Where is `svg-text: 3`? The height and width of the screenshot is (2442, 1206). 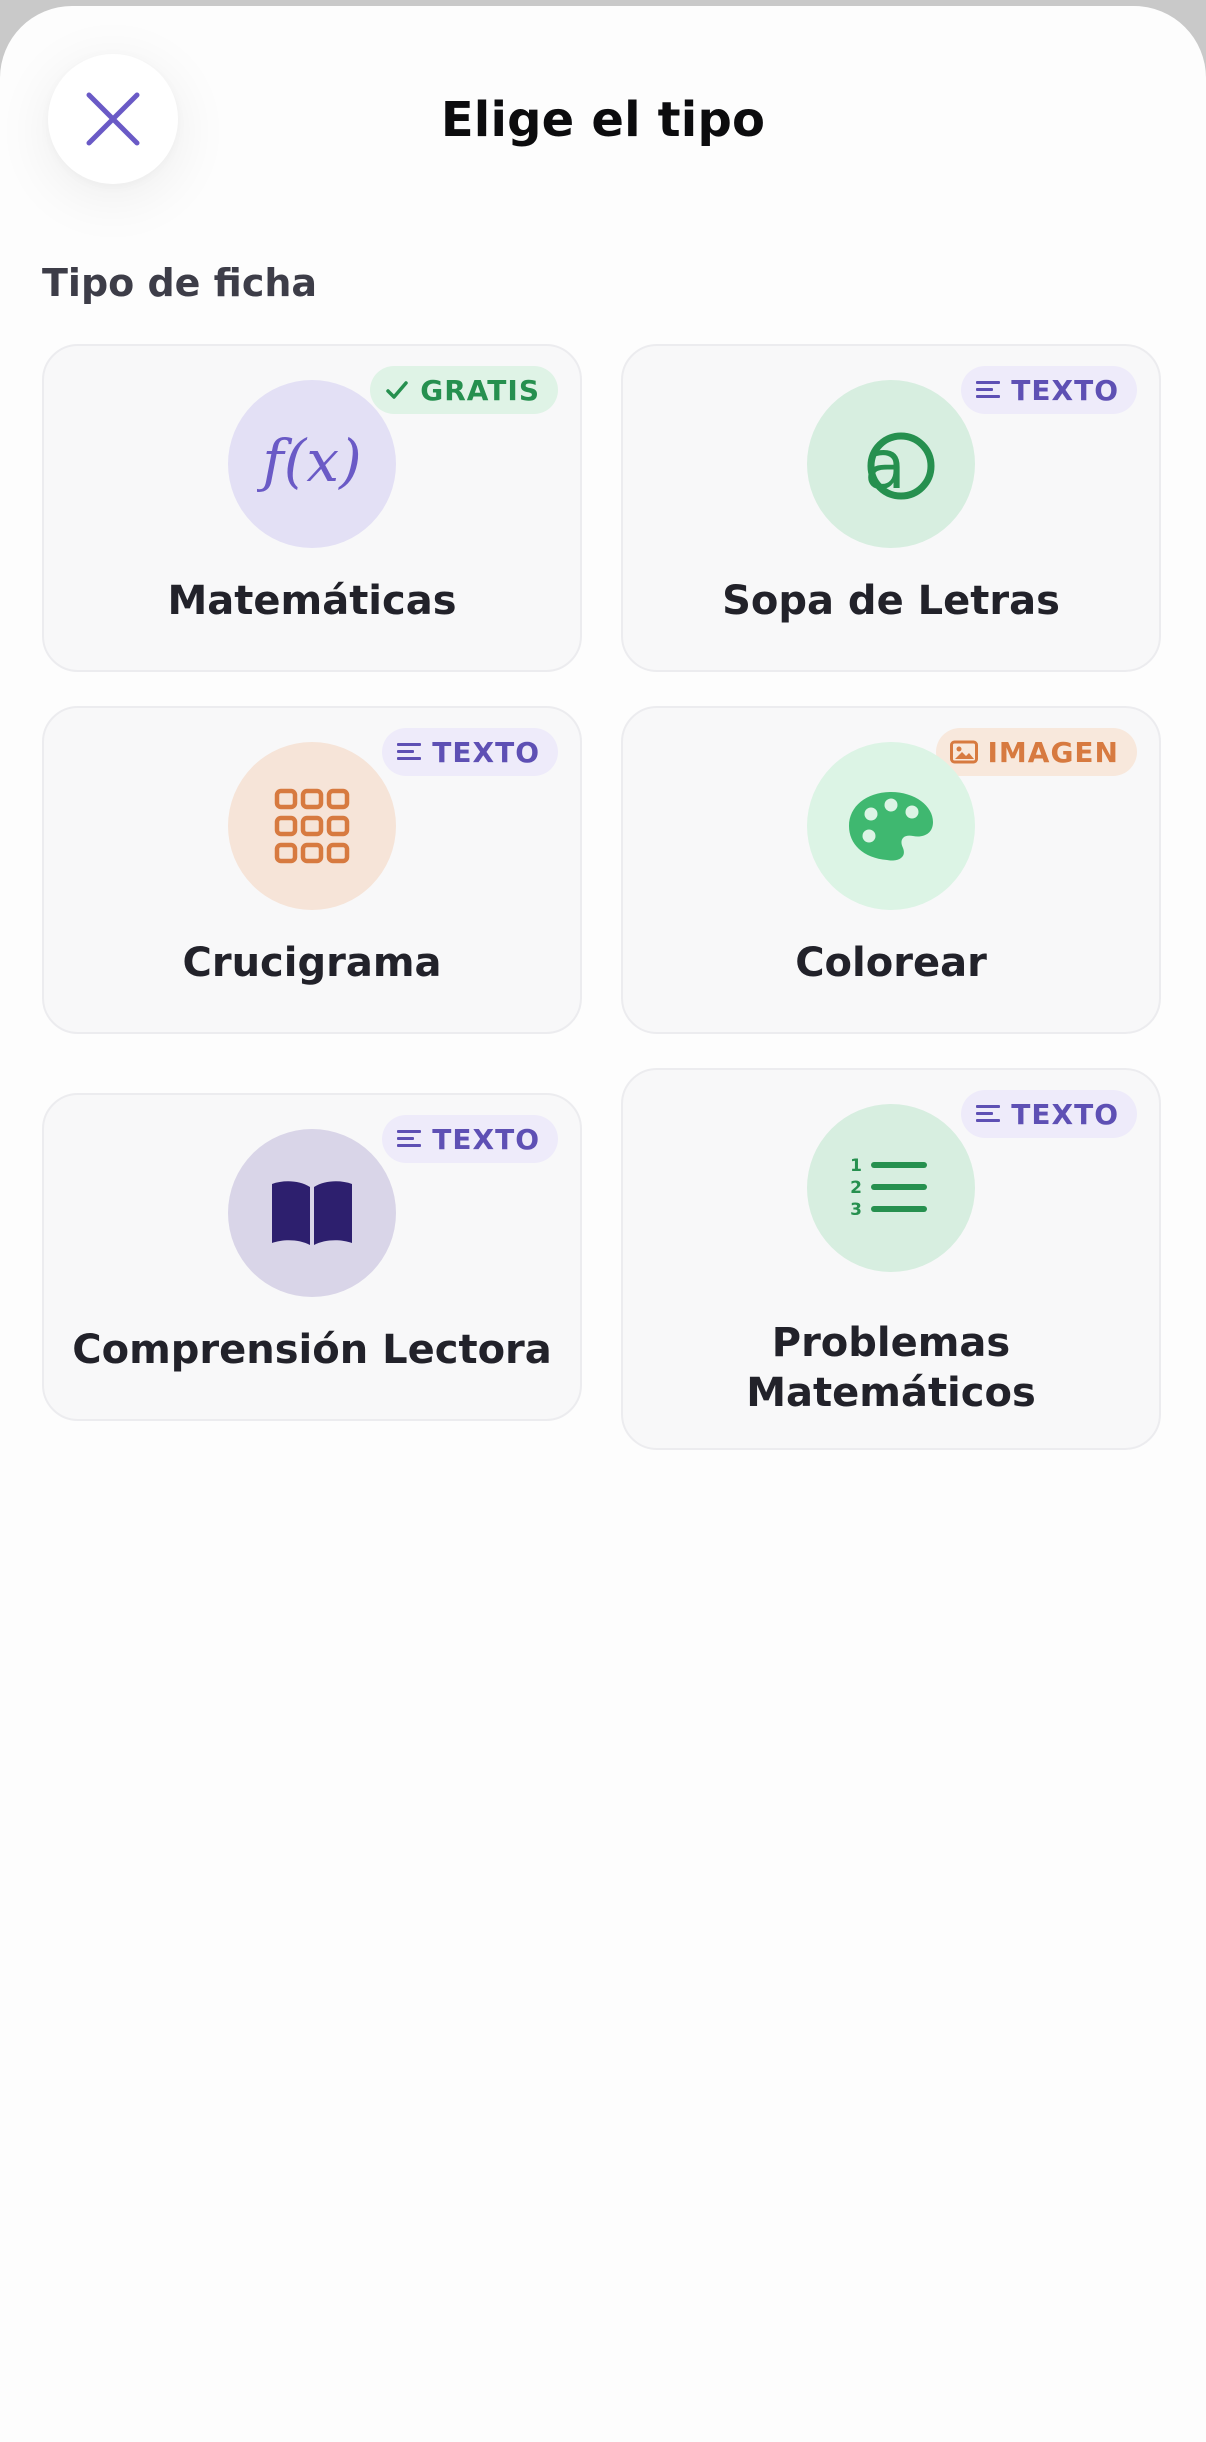 svg-text: 3 is located at coordinates (856, 1210).